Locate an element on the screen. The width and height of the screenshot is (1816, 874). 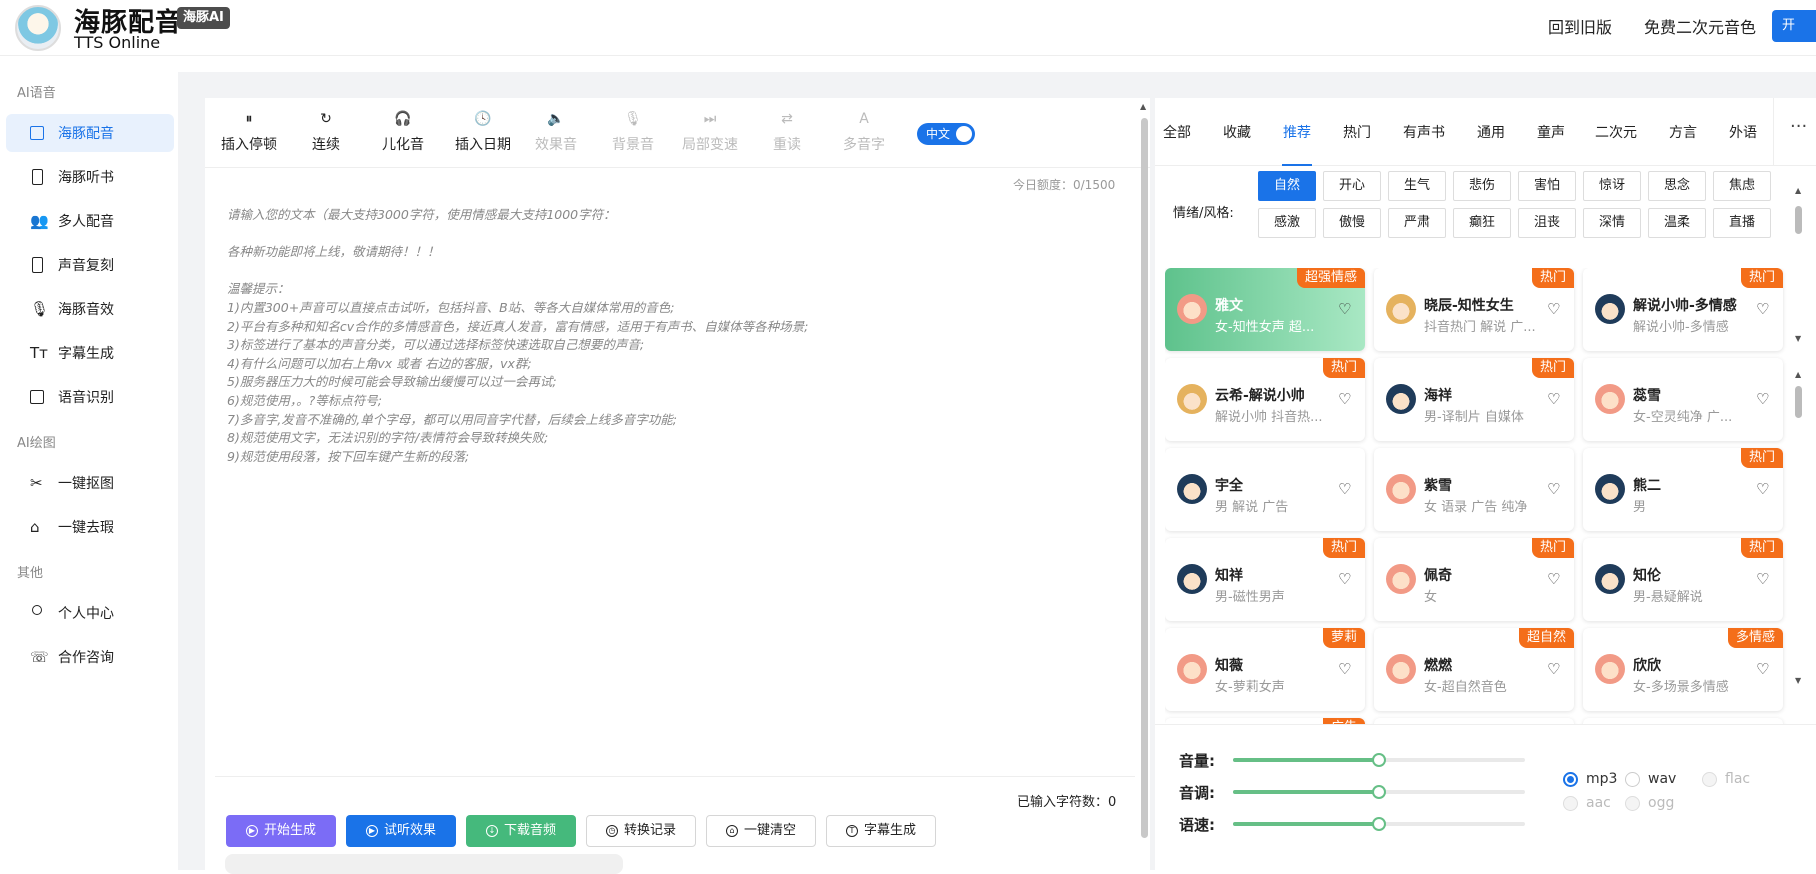
old-version-link: 回到旧版 is located at coordinates (1580, 26).